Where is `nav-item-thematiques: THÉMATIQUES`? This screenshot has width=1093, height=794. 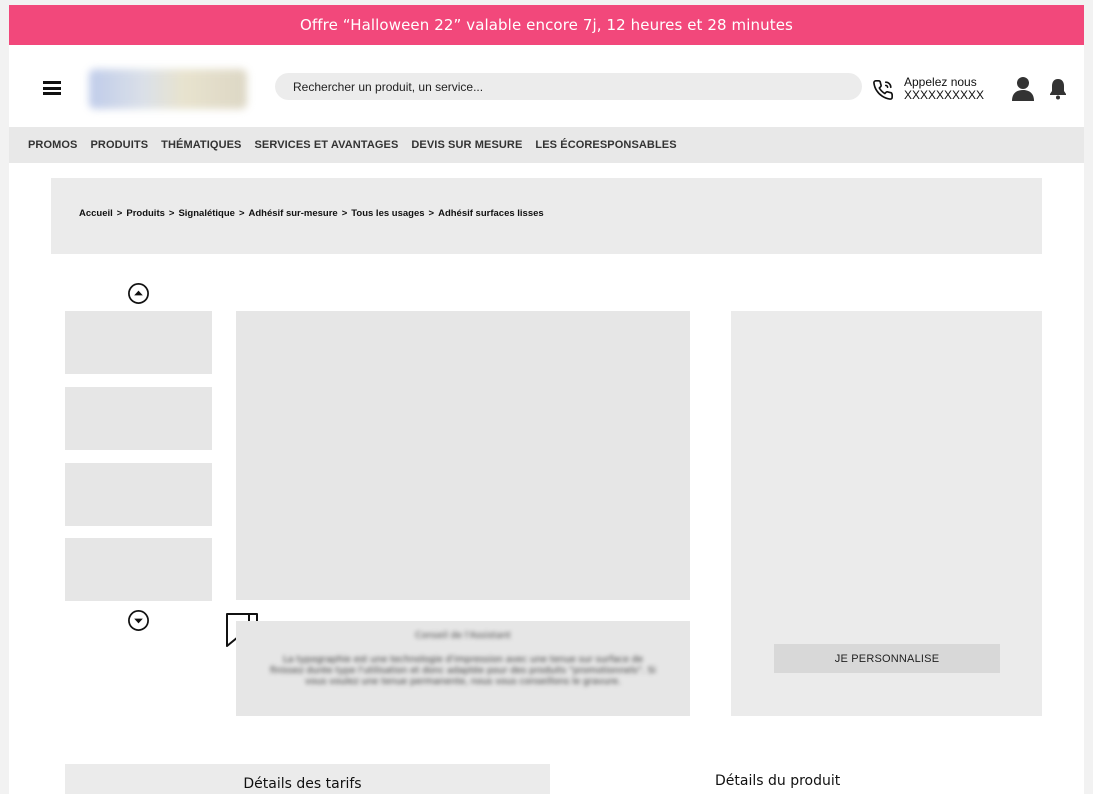
nav-item-thematiques: THÉMATIQUES is located at coordinates (201, 145).